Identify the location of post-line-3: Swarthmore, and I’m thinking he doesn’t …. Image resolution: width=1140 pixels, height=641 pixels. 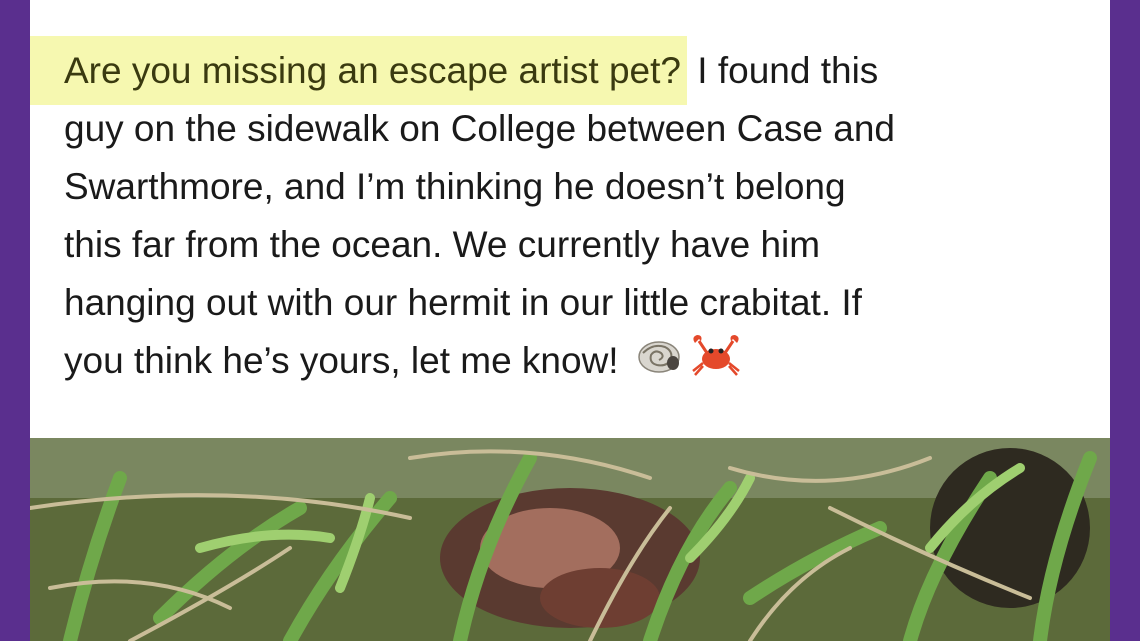
(455, 186).